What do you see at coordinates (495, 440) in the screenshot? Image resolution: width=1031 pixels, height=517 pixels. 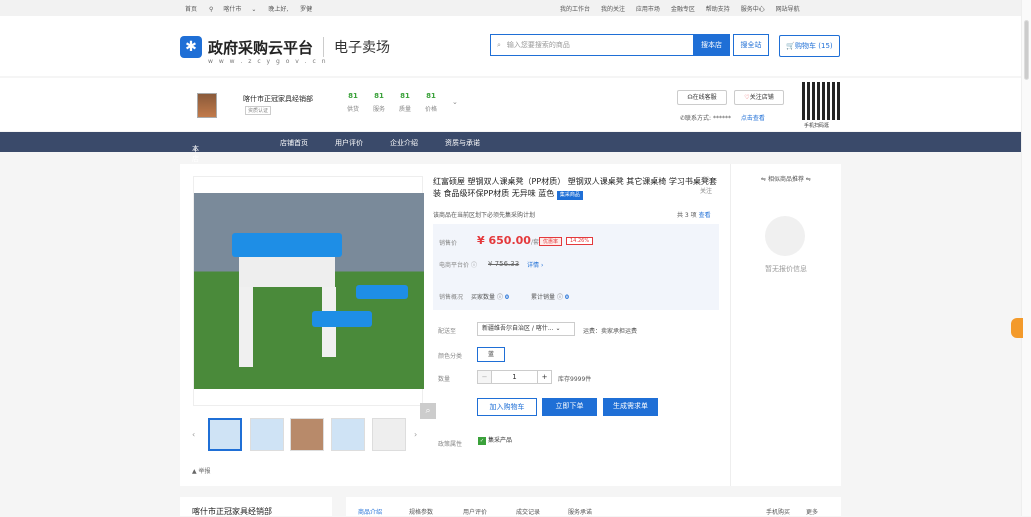 I see `policy-tag: ✓ 集采产品` at bounding box center [495, 440].